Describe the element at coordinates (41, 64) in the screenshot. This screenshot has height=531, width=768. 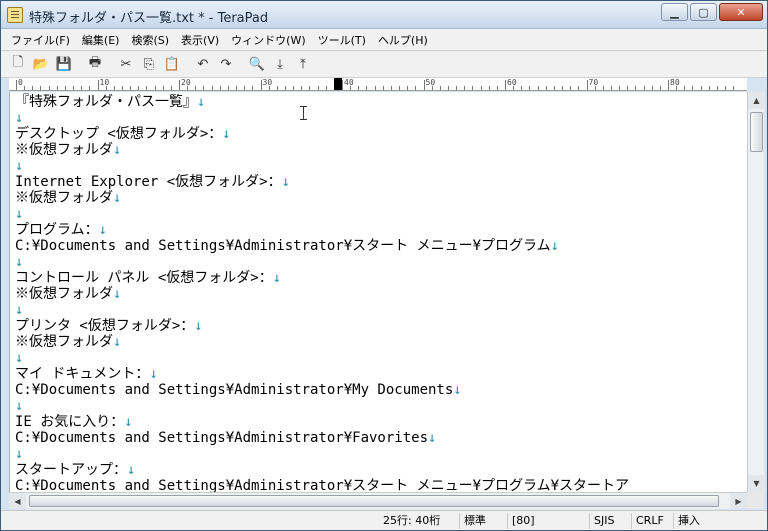
I see `open-folder-icon: 📂` at that location.